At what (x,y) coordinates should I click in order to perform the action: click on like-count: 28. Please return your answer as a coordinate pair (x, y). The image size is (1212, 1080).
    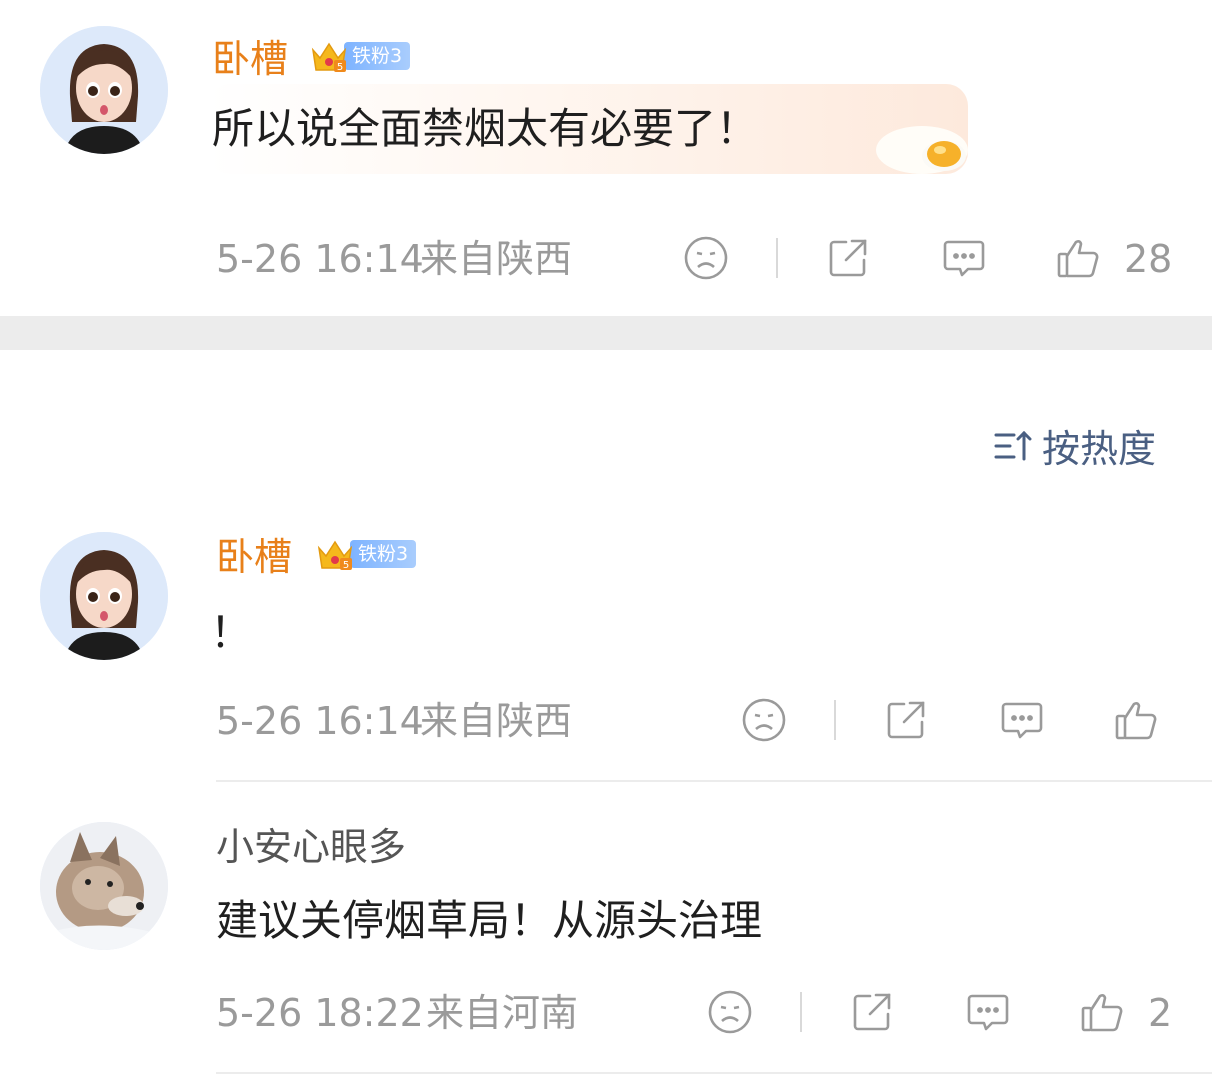
    Looking at the image, I should click on (1148, 259).